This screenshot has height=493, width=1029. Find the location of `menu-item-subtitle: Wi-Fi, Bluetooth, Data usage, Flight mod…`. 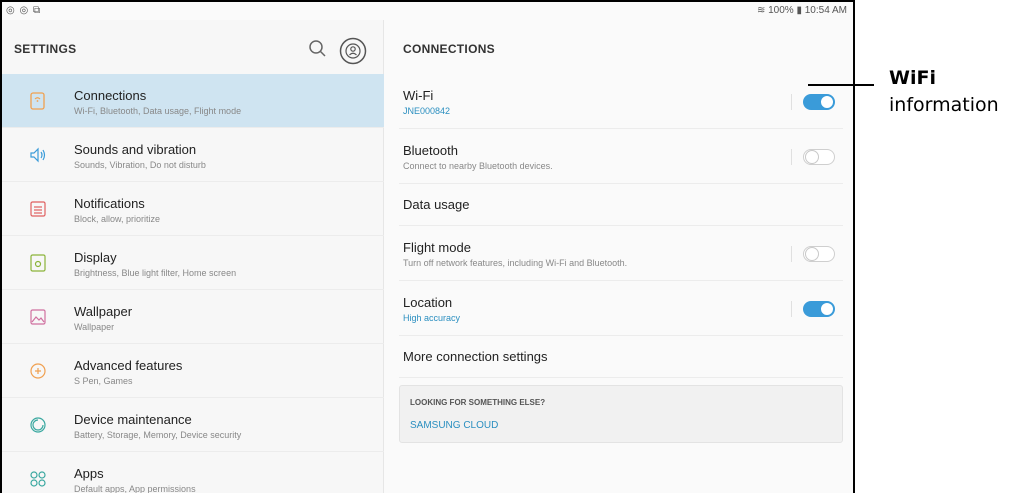

menu-item-subtitle: Wi-Fi, Bluetooth, Data usage, Flight mod… is located at coordinates (158, 111).